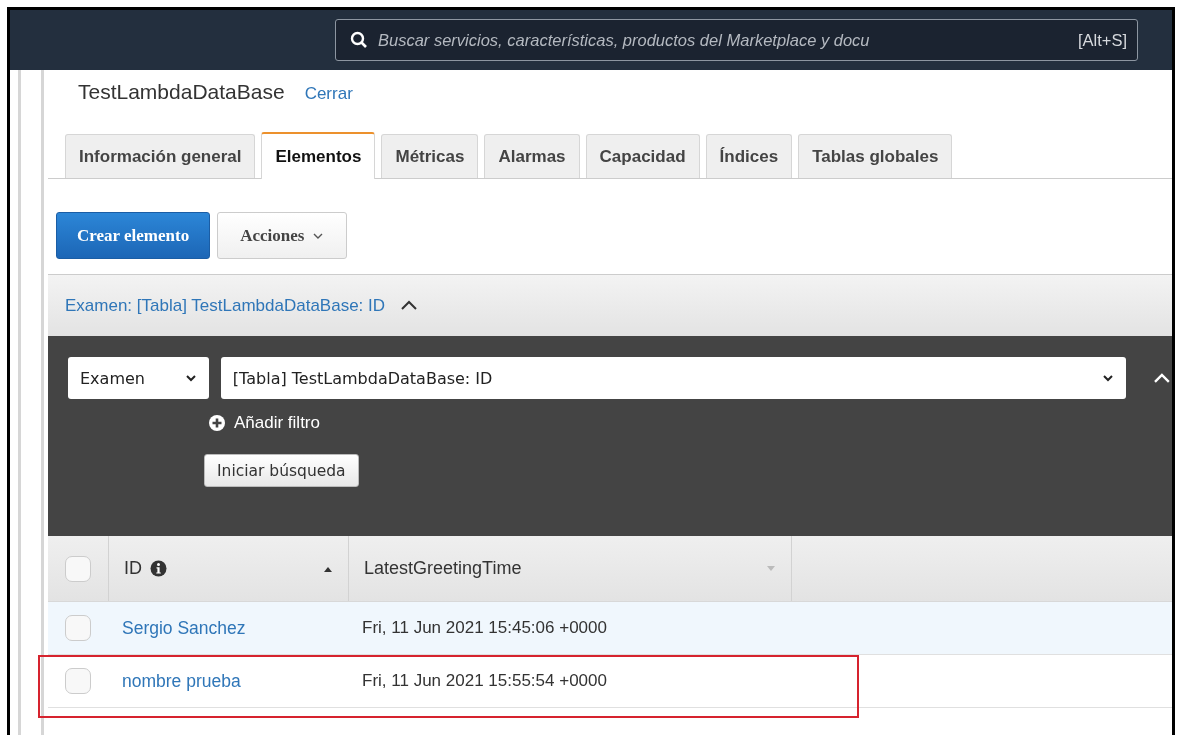  What do you see at coordinates (484, 681) in the screenshot?
I see `table-cell: Fri, 11 Jun 2021 15:55:54 +0000` at bounding box center [484, 681].